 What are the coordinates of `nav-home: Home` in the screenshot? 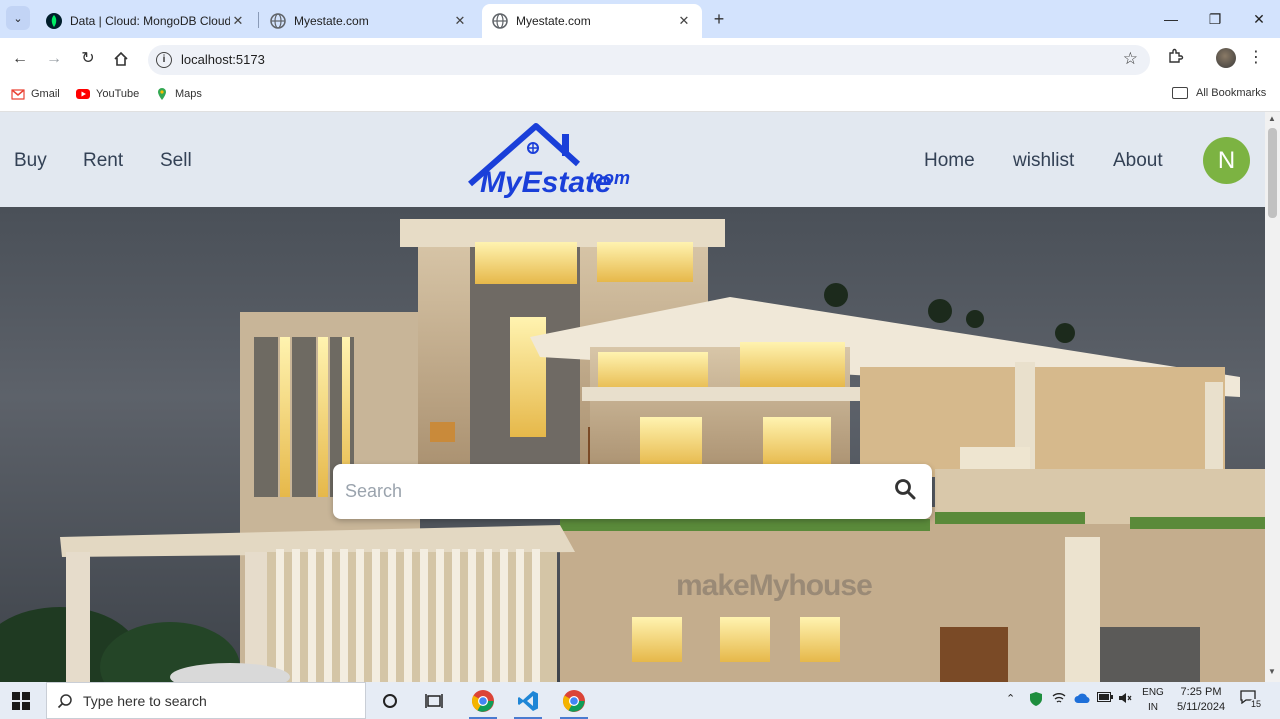 It's located at (949, 161).